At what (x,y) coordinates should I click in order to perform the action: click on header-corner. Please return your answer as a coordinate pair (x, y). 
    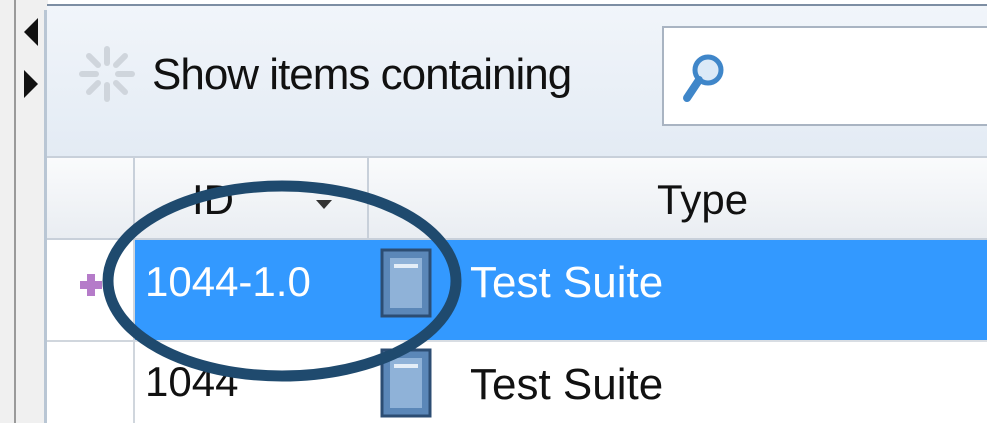
    Looking at the image, I should click on (91, 198).